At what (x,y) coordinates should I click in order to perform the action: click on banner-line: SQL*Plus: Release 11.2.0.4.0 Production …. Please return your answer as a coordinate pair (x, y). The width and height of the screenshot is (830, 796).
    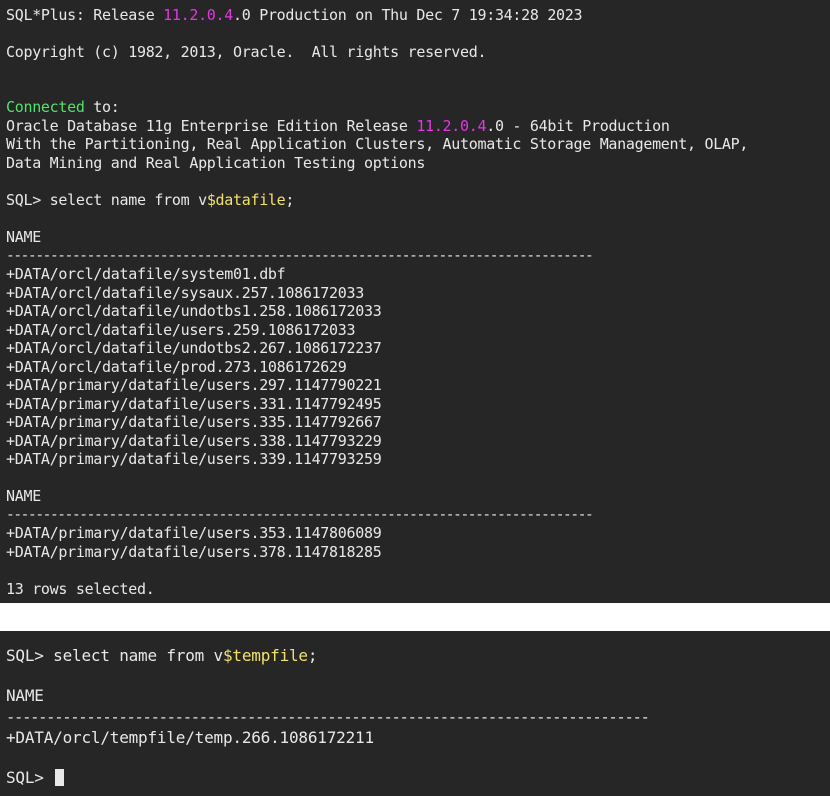
    Looking at the image, I should click on (294, 15).